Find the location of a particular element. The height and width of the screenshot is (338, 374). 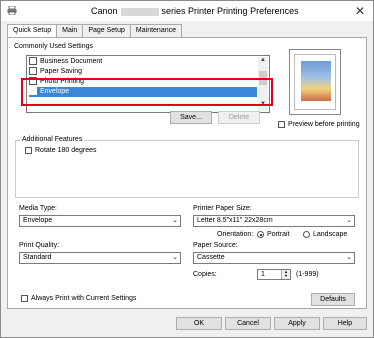

landscape-label: Landscape is located at coordinates (330, 234).